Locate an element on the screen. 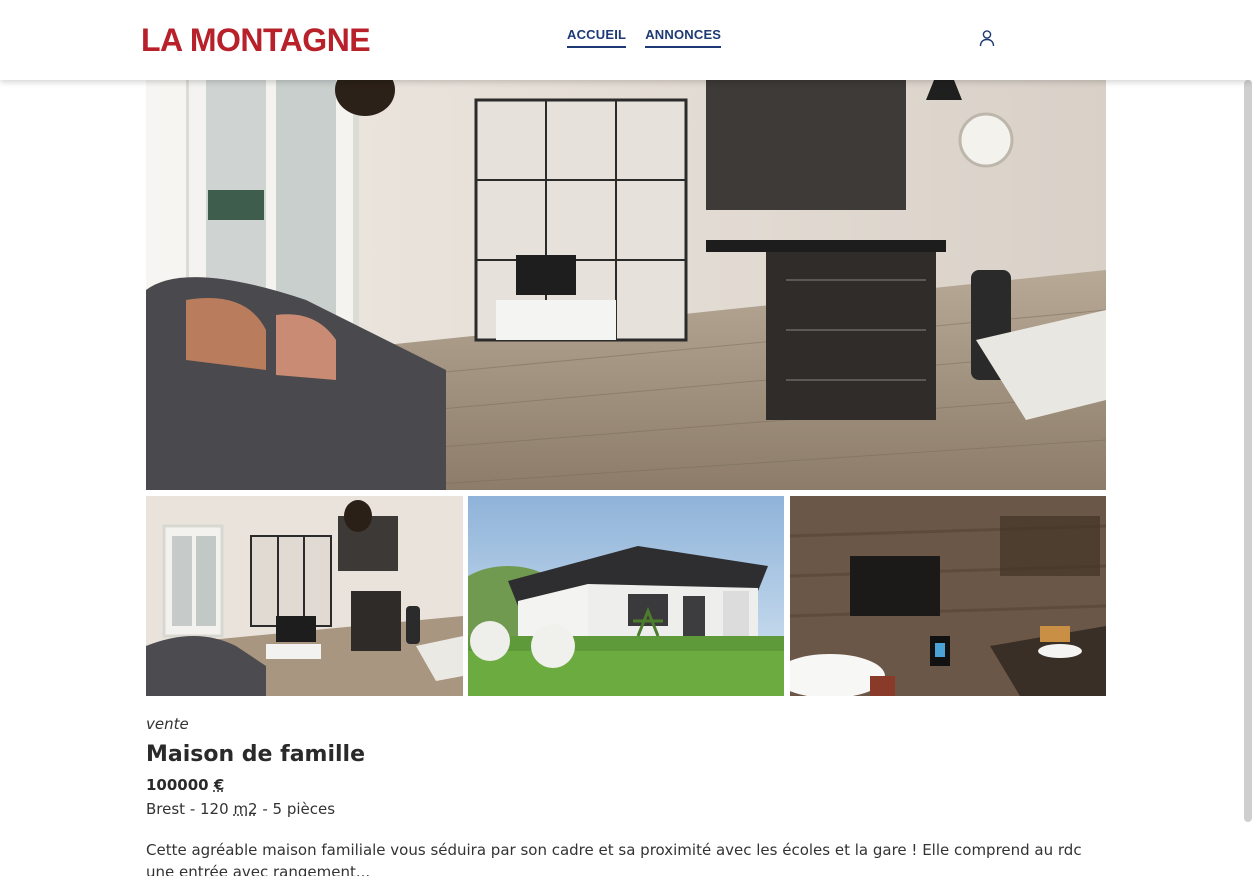  listing-surface: 120 is located at coordinates (214, 809).